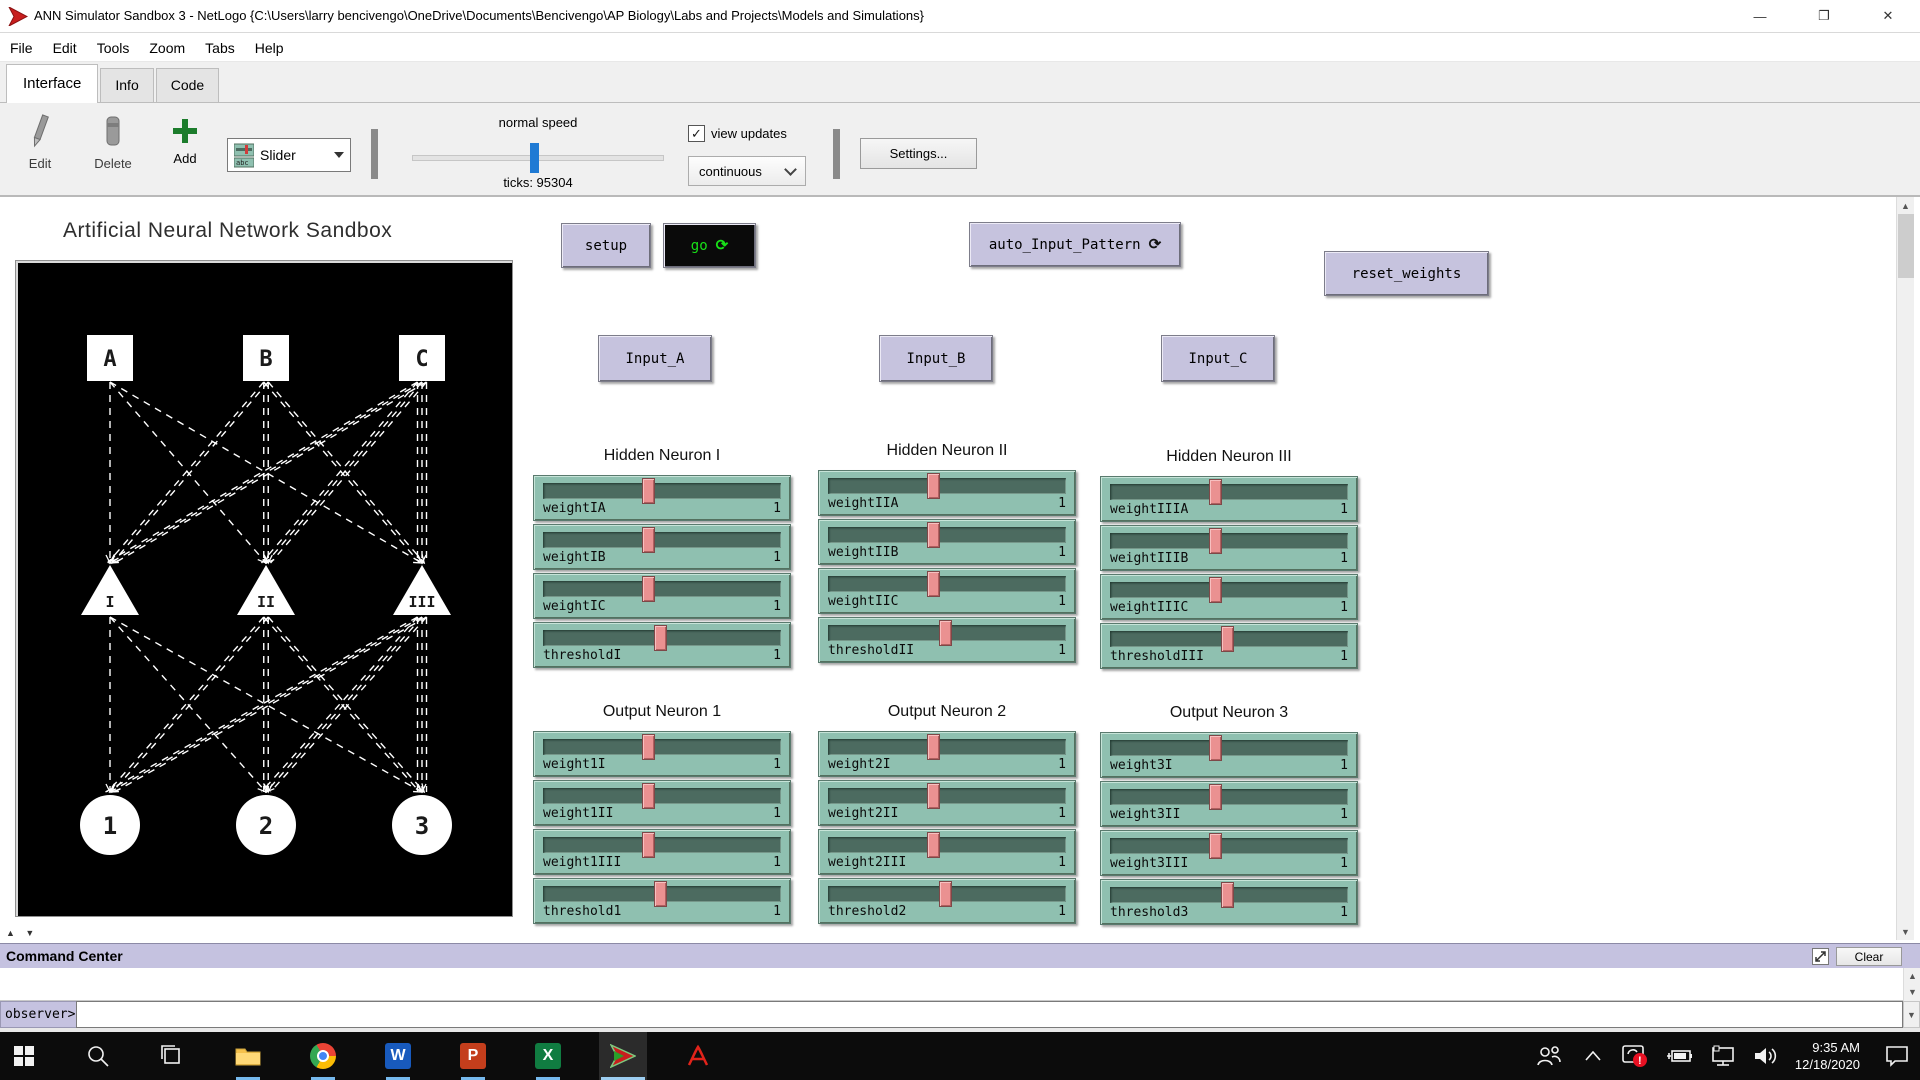 Image resolution: width=1920 pixels, height=1080 pixels. I want to click on taskbar-powerpoint: P, so click(473, 1056).